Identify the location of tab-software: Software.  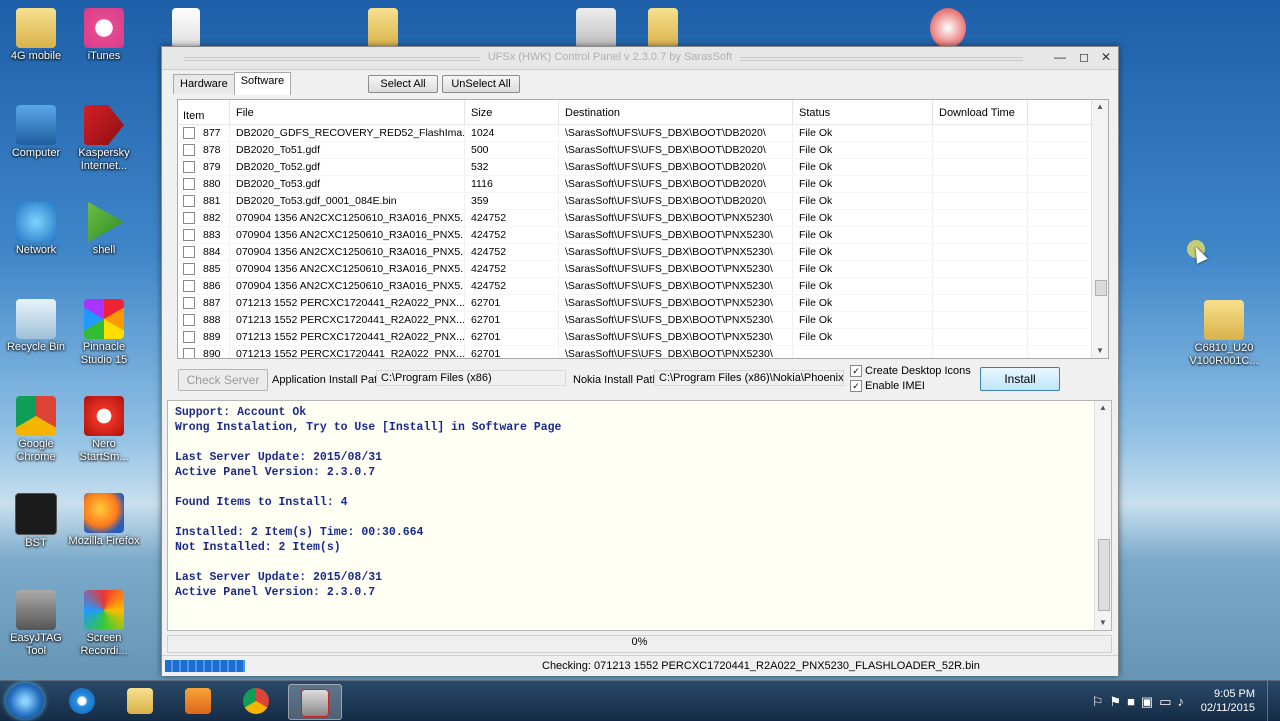
(262, 83).